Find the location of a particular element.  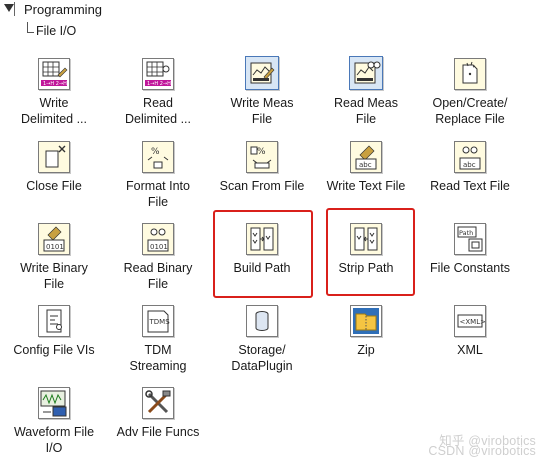

item-label: Format Into File is located at coordinates (158, 194).